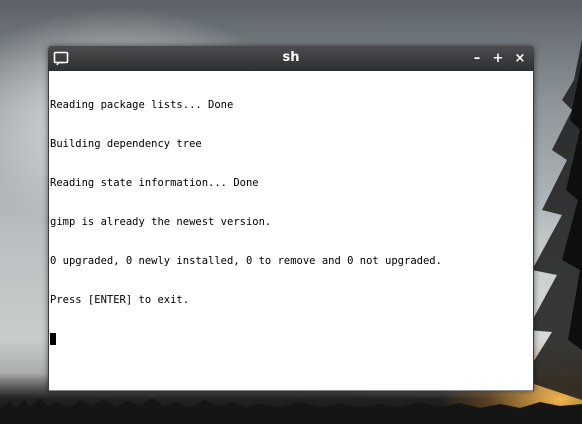 Image resolution: width=582 pixels, height=424 pixels. I want to click on prompt-line, so click(289, 339).